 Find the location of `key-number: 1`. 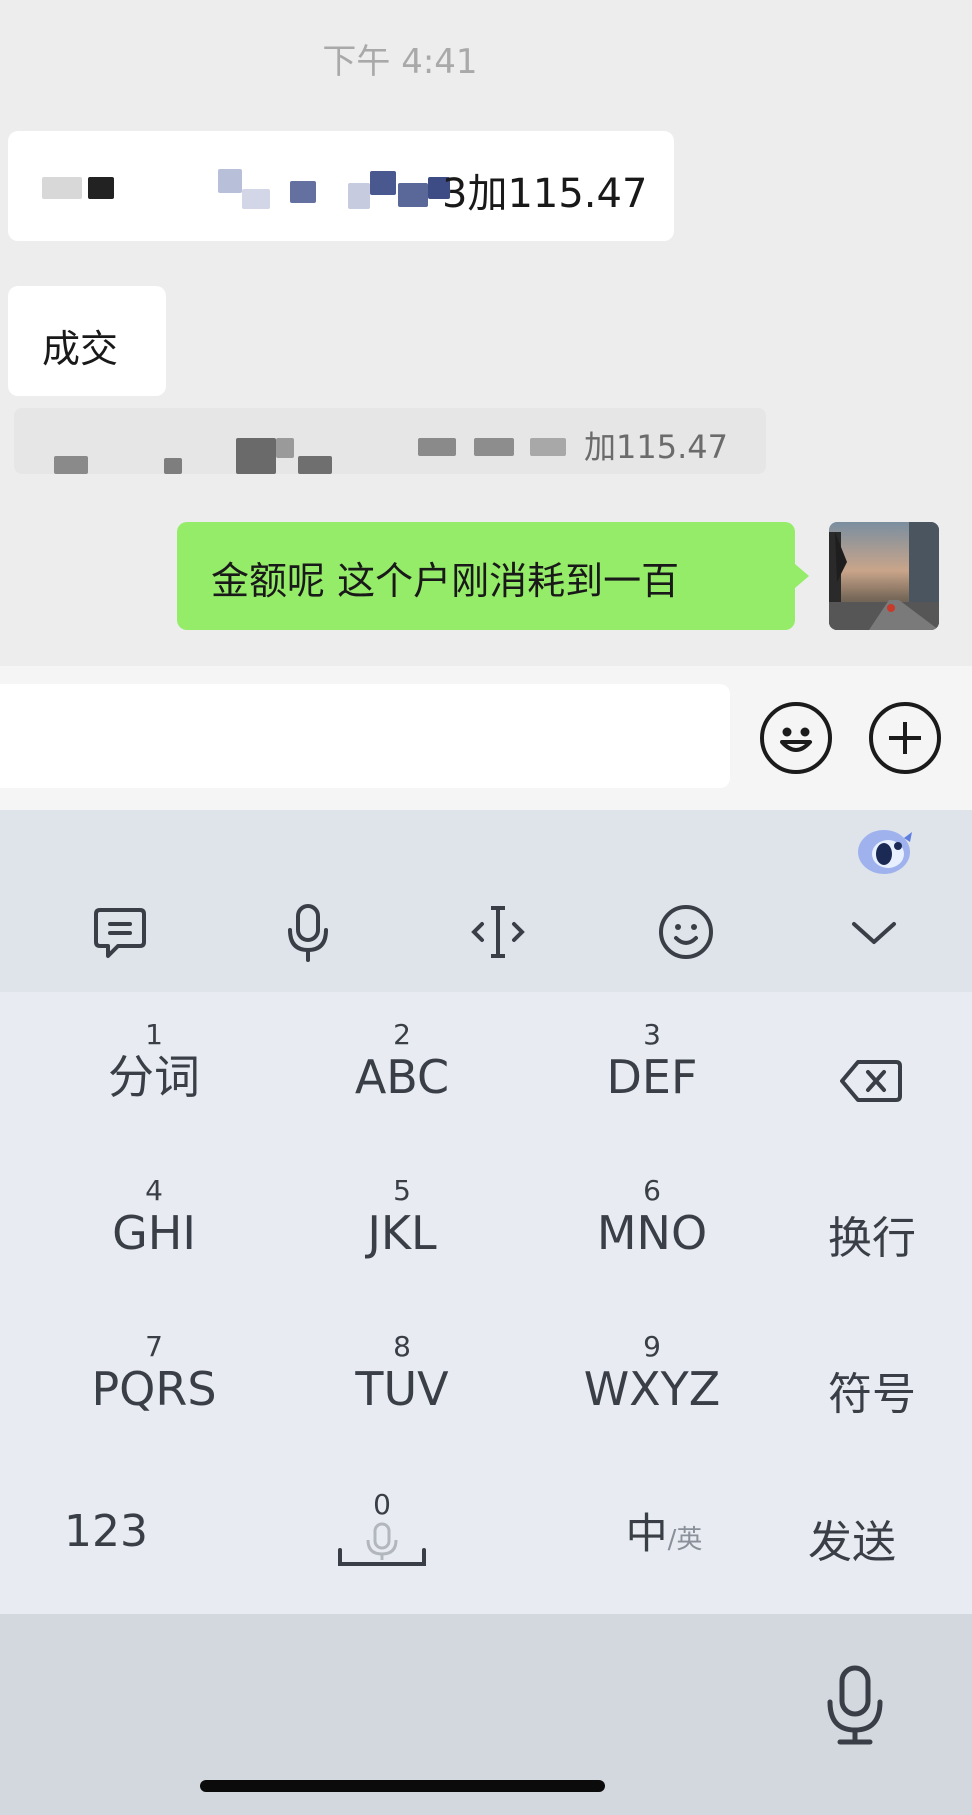

key-number: 1 is located at coordinates (154, 1034).